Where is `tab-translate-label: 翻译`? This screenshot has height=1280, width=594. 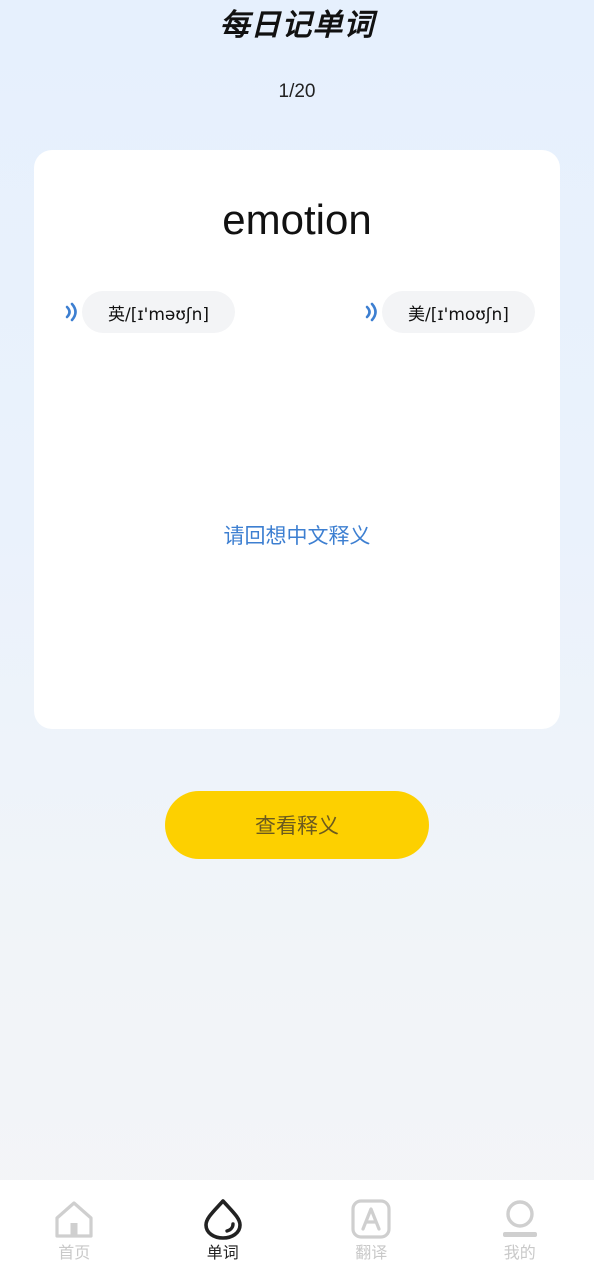
tab-translate-label: 翻译 is located at coordinates (371, 1252).